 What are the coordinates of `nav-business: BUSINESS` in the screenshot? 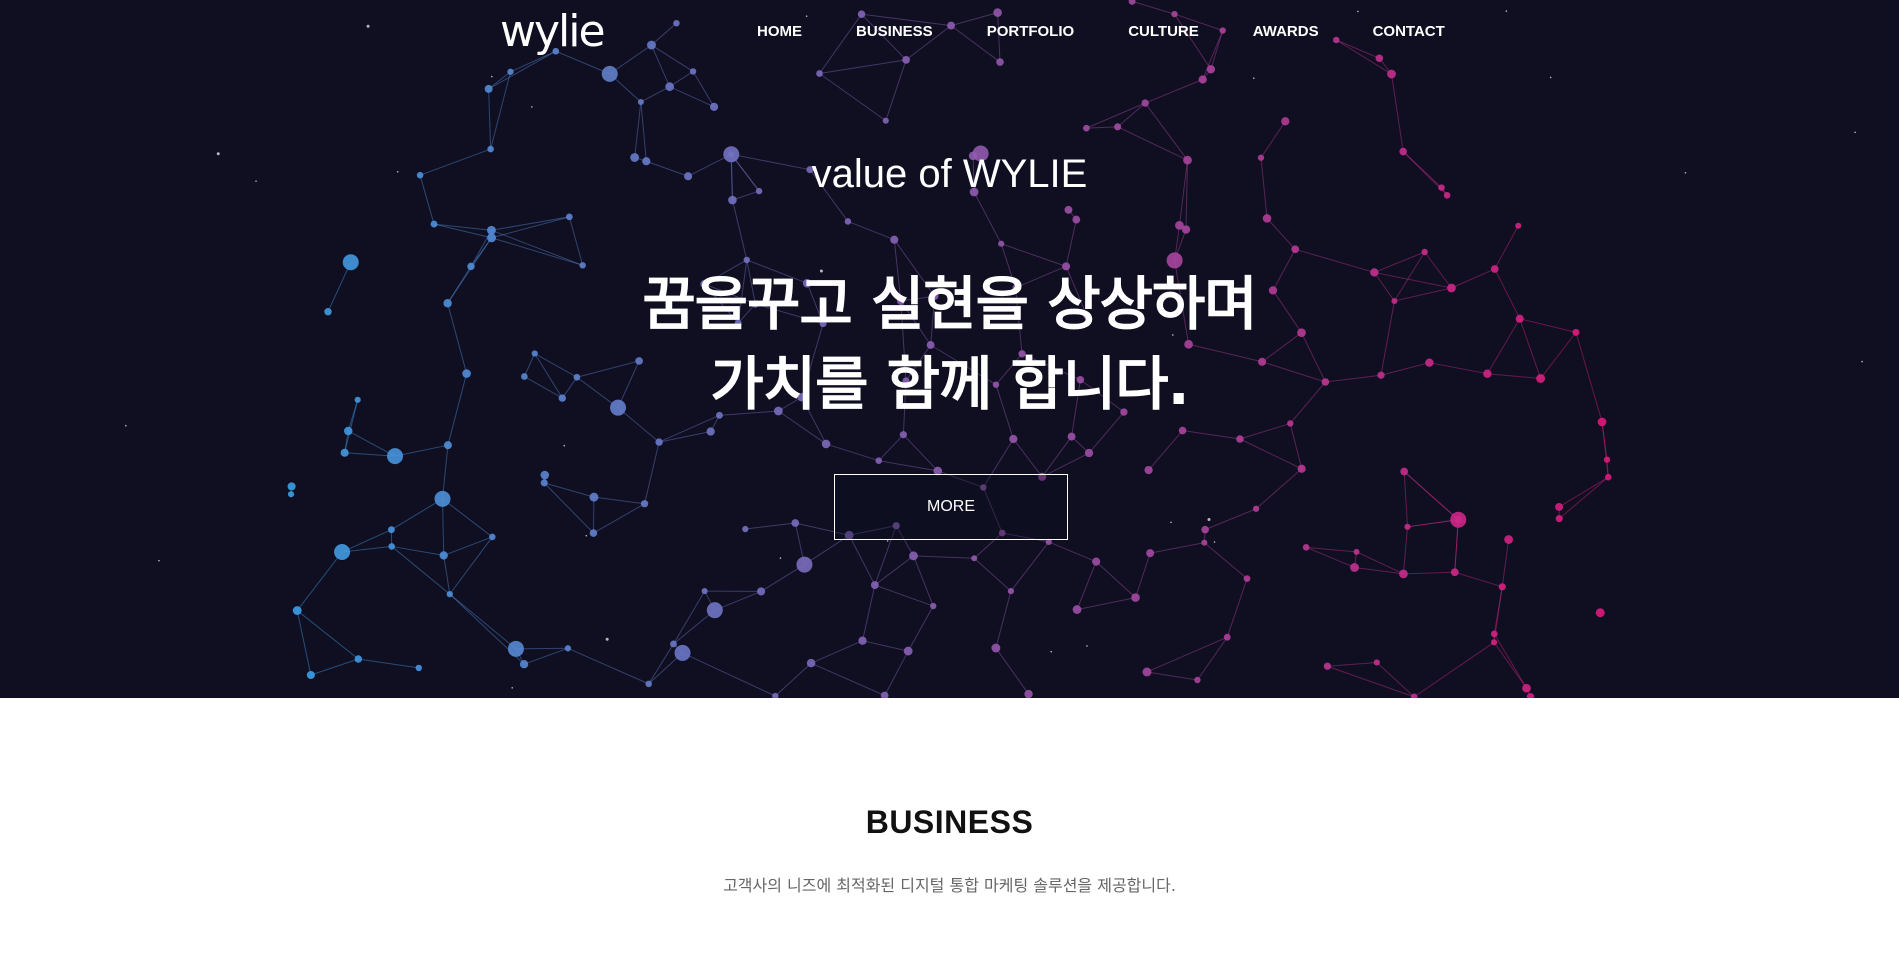 It's located at (894, 31).